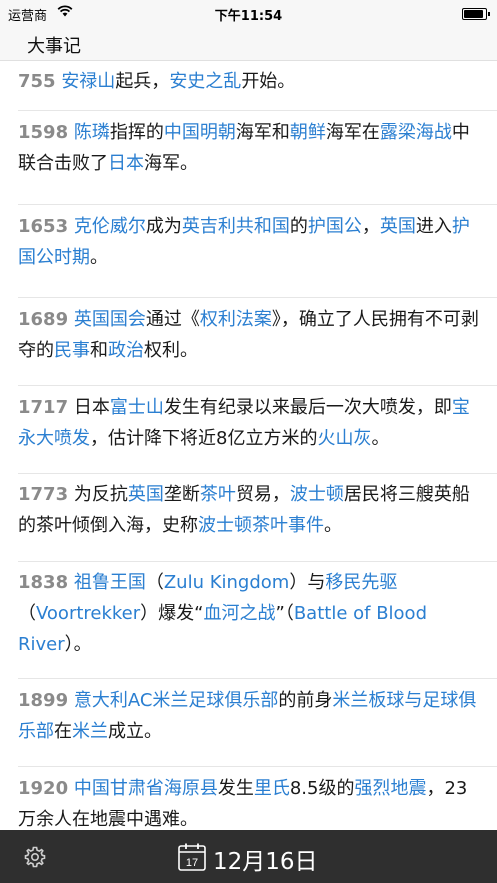 This screenshot has width=497, height=883. Describe the element at coordinates (100, 494) in the screenshot. I see `event-text: 为反抗` at that location.